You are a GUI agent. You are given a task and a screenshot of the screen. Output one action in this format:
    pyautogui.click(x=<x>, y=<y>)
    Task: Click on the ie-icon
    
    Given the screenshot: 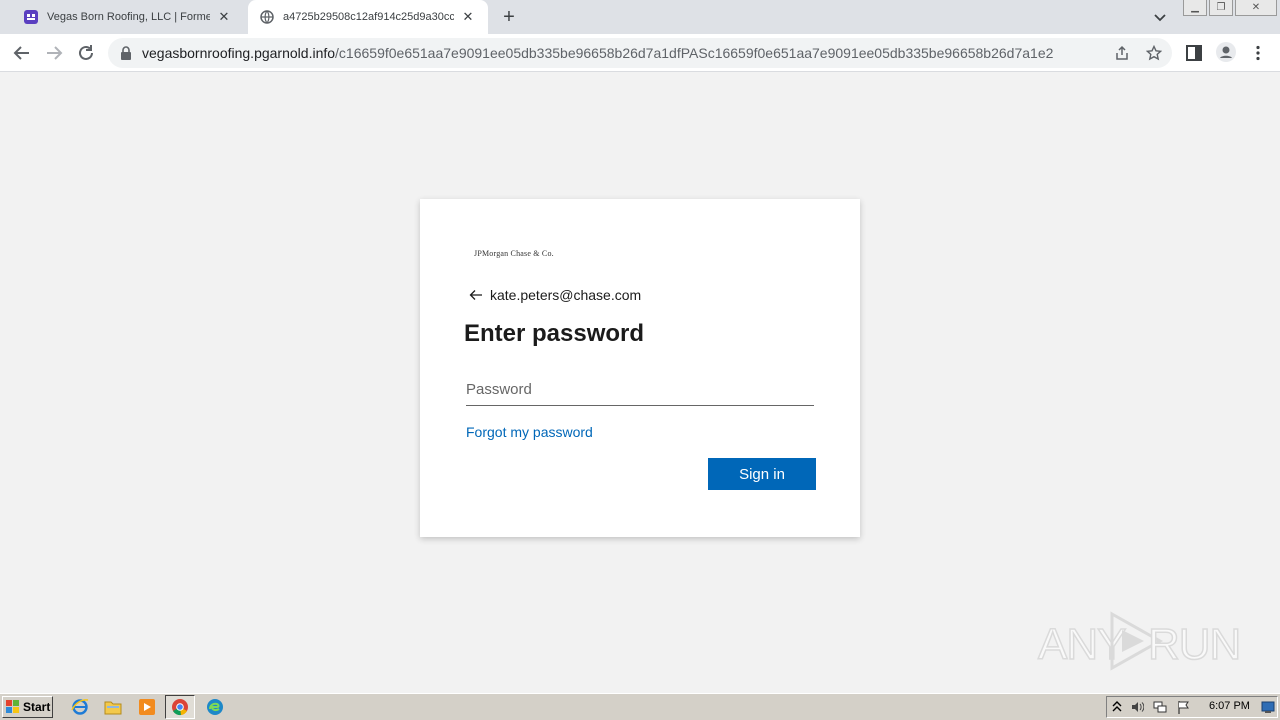 What is the action you would take?
    pyautogui.click(x=80, y=707)
    